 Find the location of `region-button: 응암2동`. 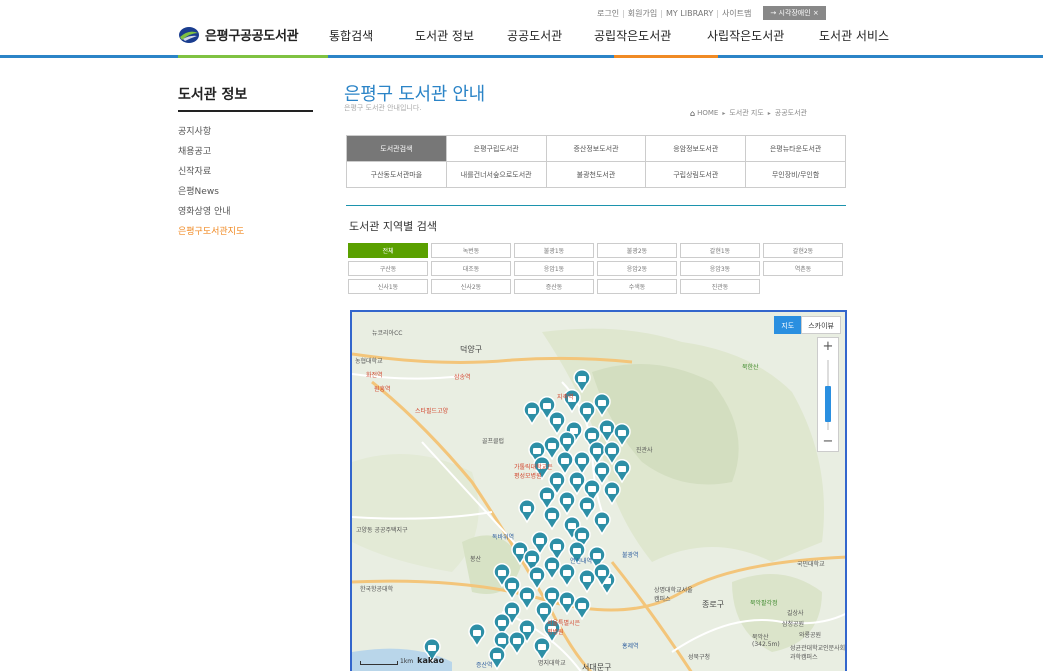

region-button: 응암2동 is located at coordinates (637, 268).